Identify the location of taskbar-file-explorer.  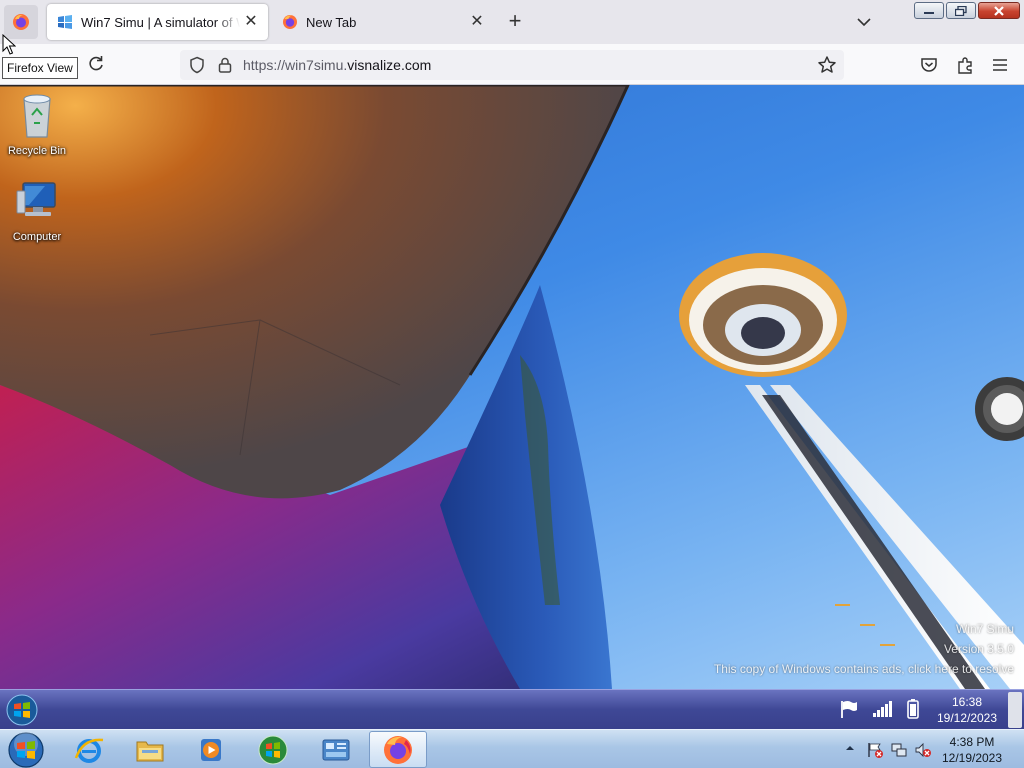
(150, 749).